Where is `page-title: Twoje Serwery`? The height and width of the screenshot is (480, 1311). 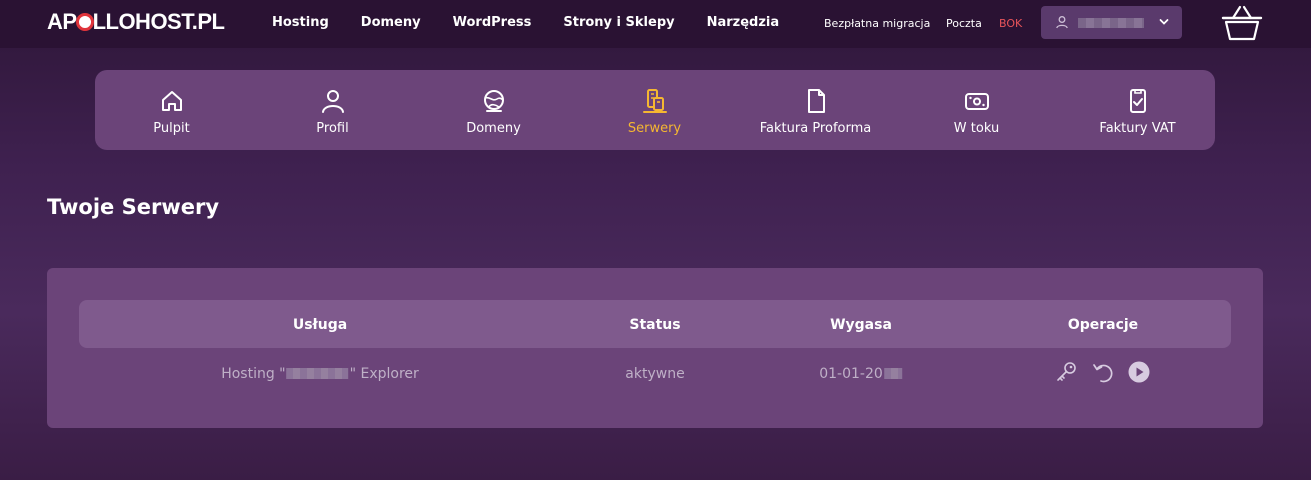 page-title: Twoje Serwery is located at coordinates (133, 207).